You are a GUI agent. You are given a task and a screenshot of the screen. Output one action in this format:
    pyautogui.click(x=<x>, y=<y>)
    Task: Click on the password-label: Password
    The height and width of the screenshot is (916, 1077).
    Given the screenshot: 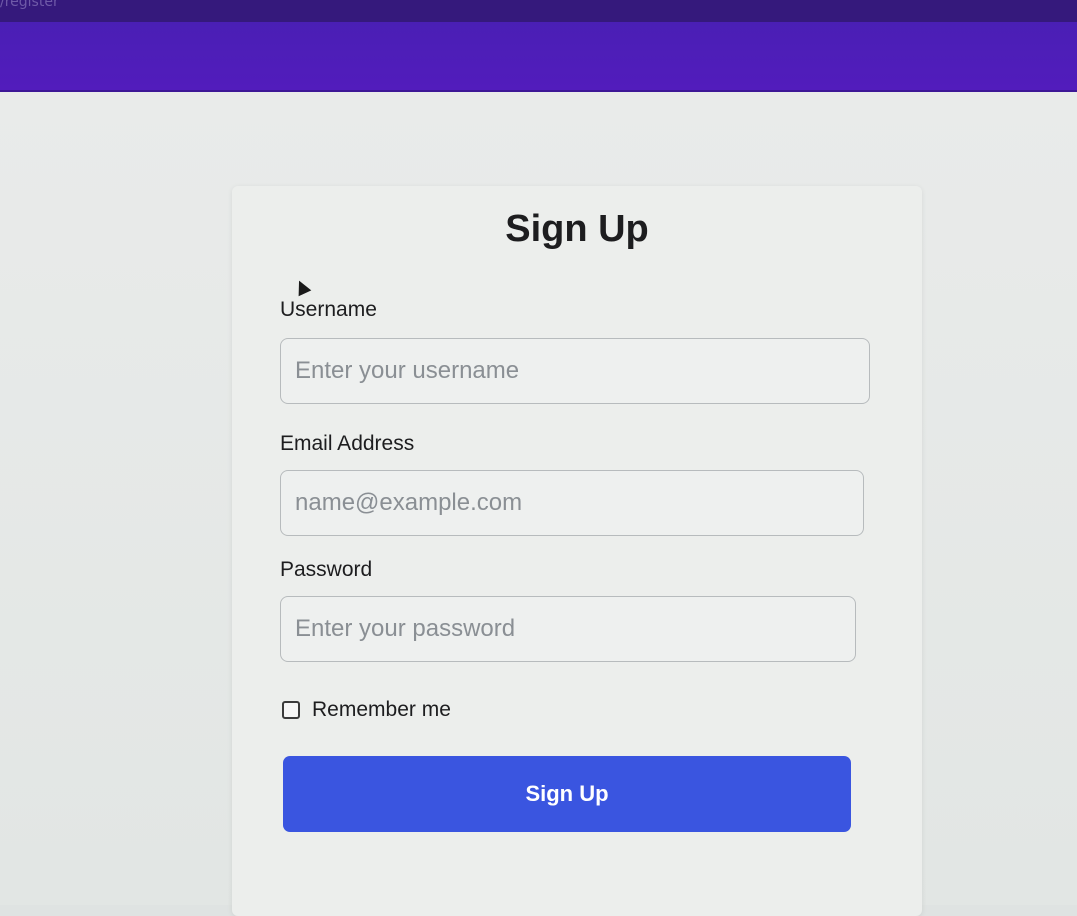 What is the action you would take?
    pyautogui.click(x=326, y=569)
    